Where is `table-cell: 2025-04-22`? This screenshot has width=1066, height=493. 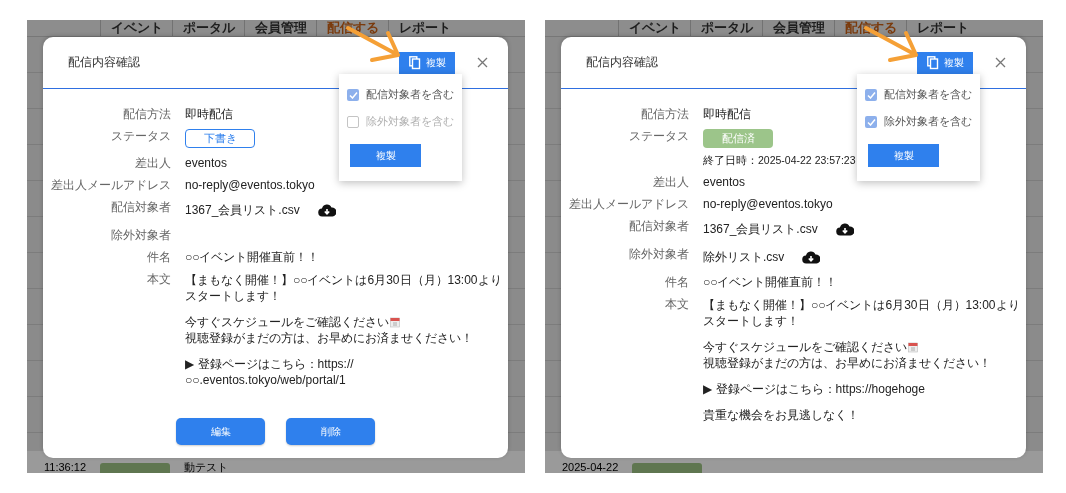 table-cell: 2025-04-22 is located at coordinates (590, 467).